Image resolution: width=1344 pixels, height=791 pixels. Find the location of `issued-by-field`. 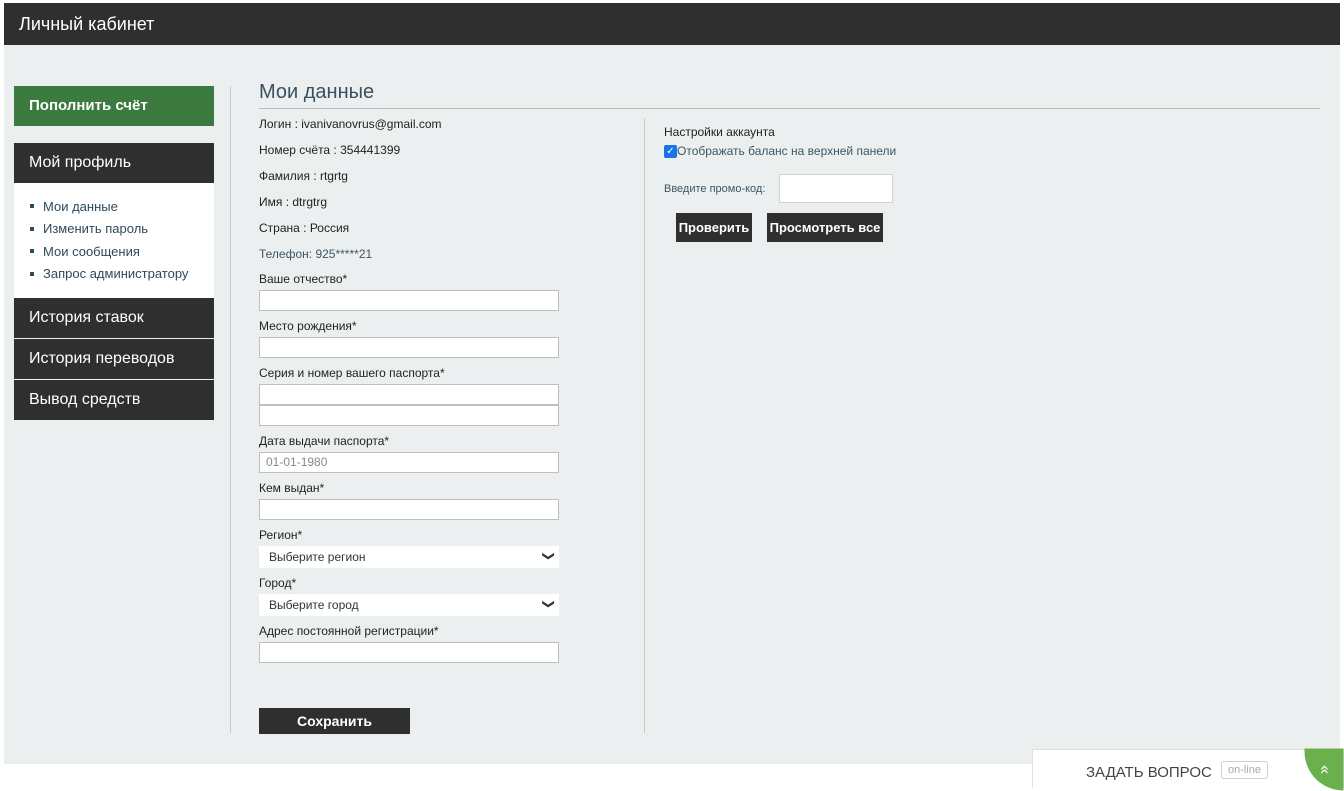

issued-by-field is located at coordinates (409, 509).